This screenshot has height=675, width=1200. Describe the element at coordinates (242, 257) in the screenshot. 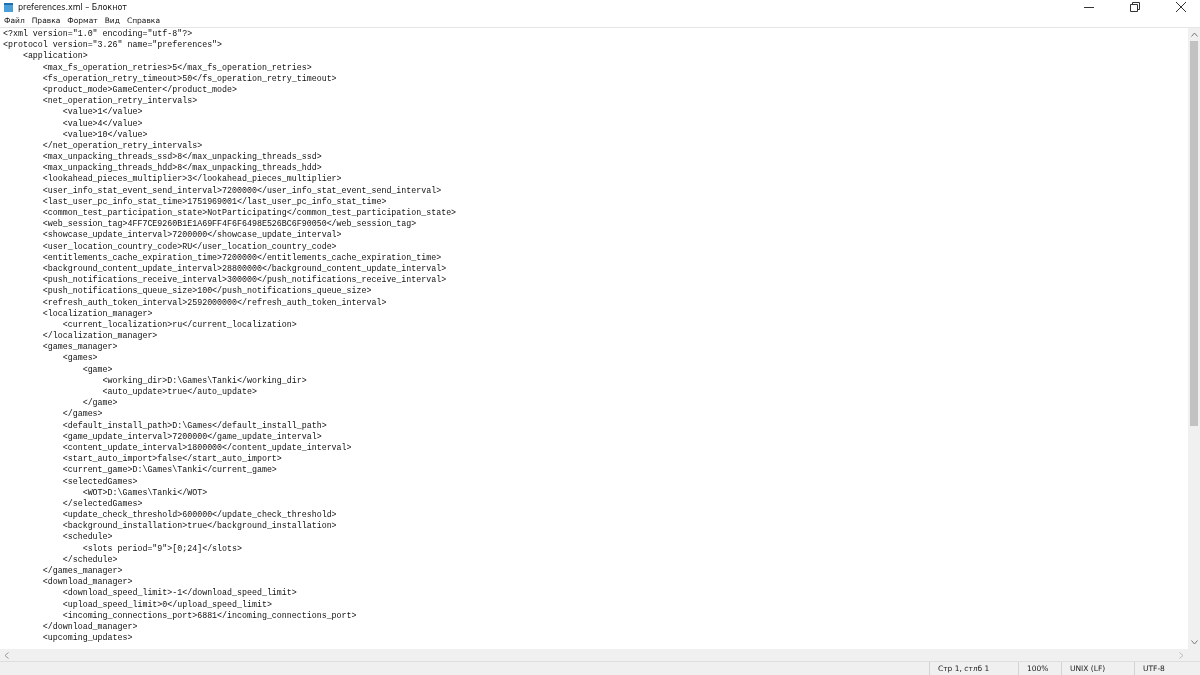

I see `code-line: <entitlements_cache_expiration_time>7200000</entitlements_cache_expiration_time>` at that location.